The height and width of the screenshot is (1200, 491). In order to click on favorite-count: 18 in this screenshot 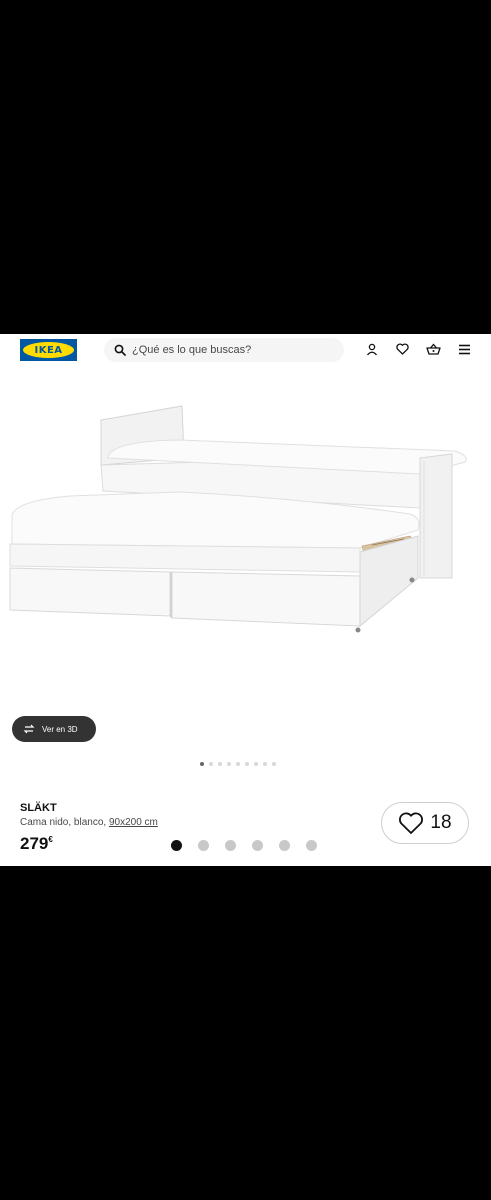, I will do `click(441, 822)`.